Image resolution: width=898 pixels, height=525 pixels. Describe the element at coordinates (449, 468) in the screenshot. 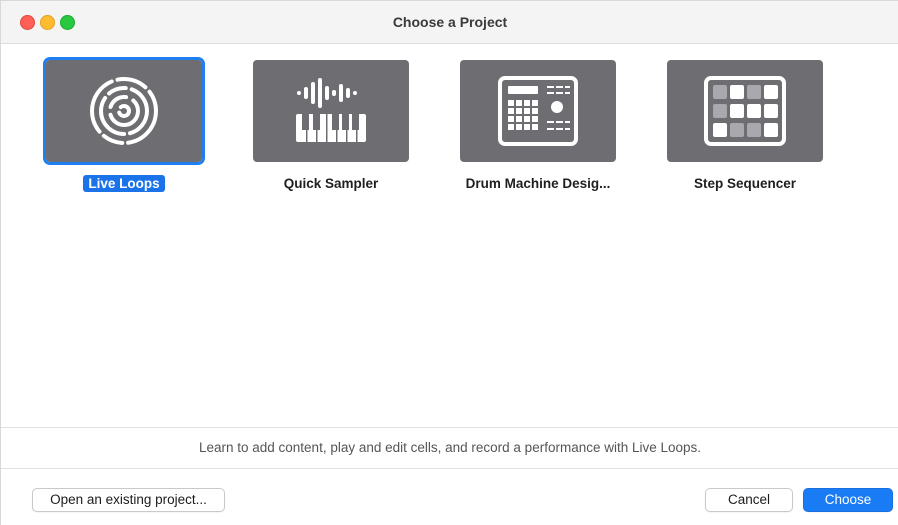

I see `divider` at that location.